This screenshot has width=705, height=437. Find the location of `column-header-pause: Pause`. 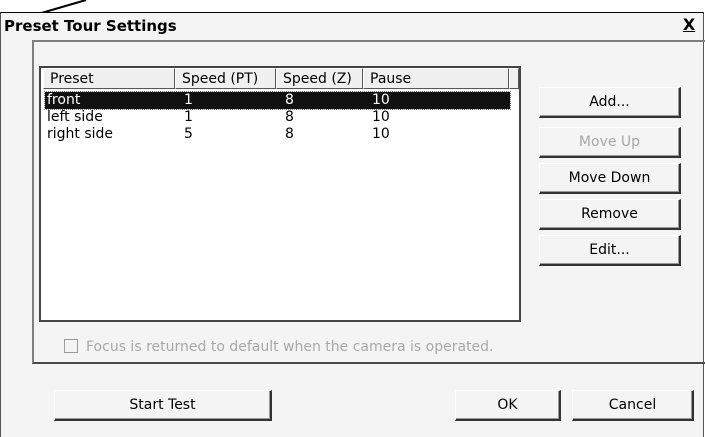

column-header-pause: Pause is located at coordinates (436, 78).